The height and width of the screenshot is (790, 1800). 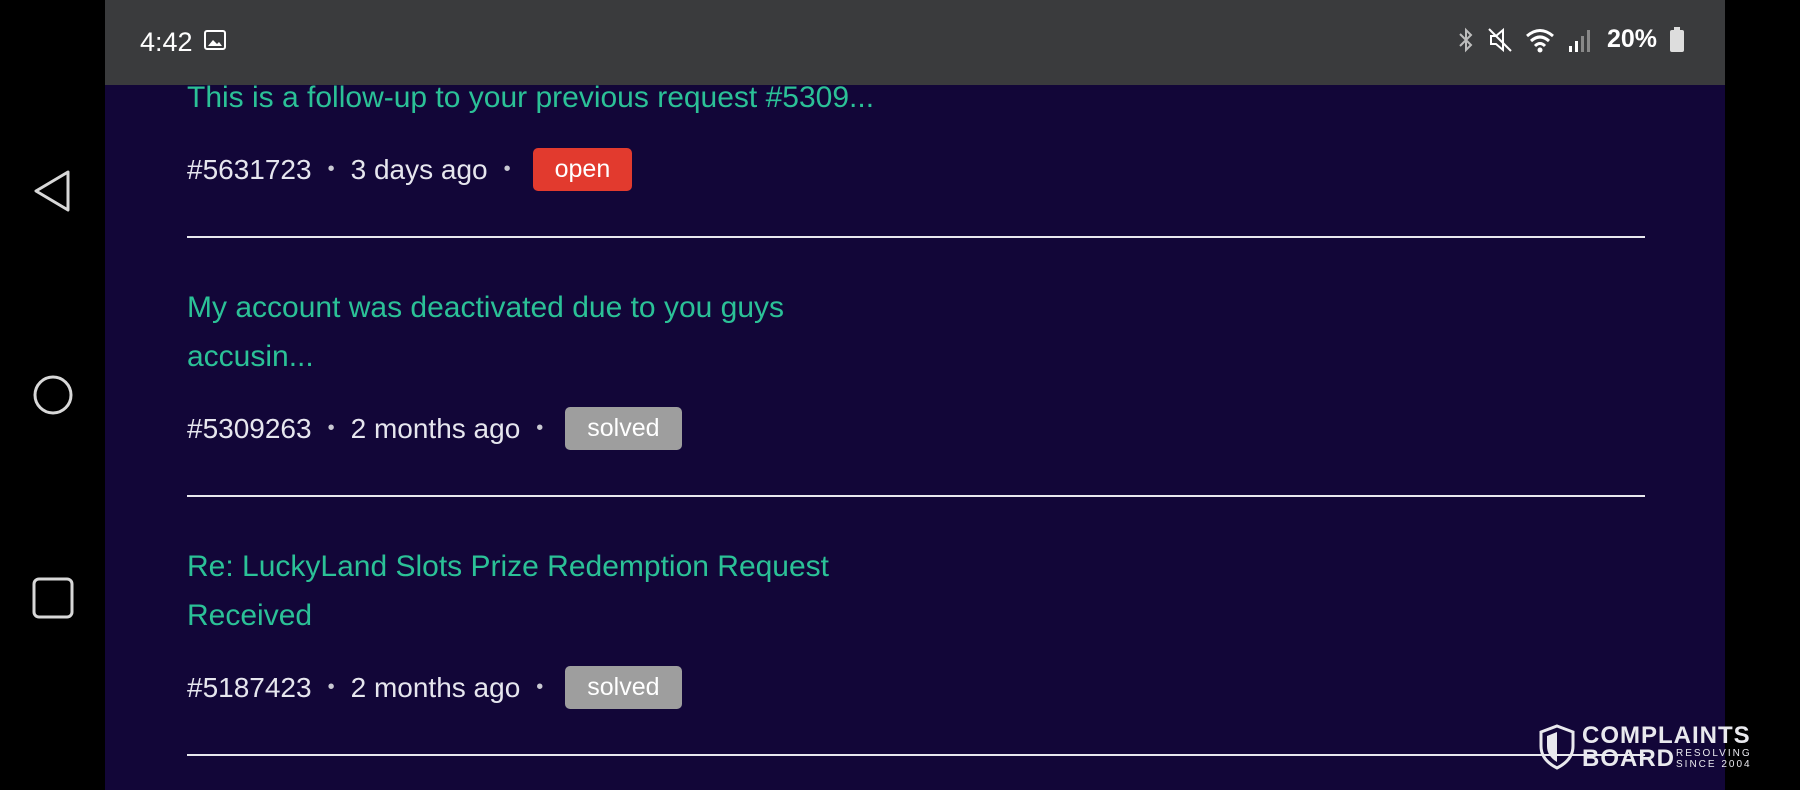 I want to click on watermark-subtext: RESOLVING SINCE 2004, so click(x=1714, y=759).